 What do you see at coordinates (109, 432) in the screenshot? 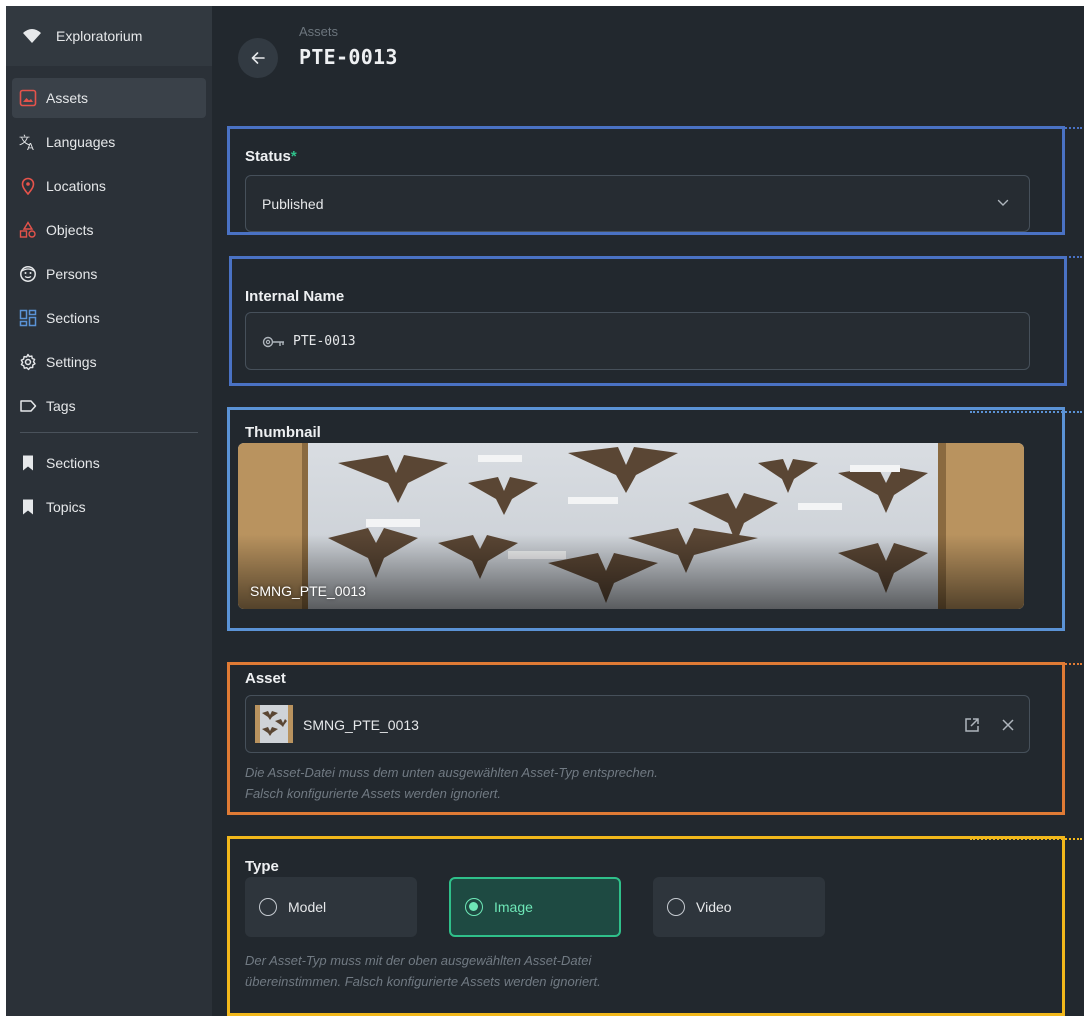
I see `sidebar-divider` at bounding box center [109, 432].